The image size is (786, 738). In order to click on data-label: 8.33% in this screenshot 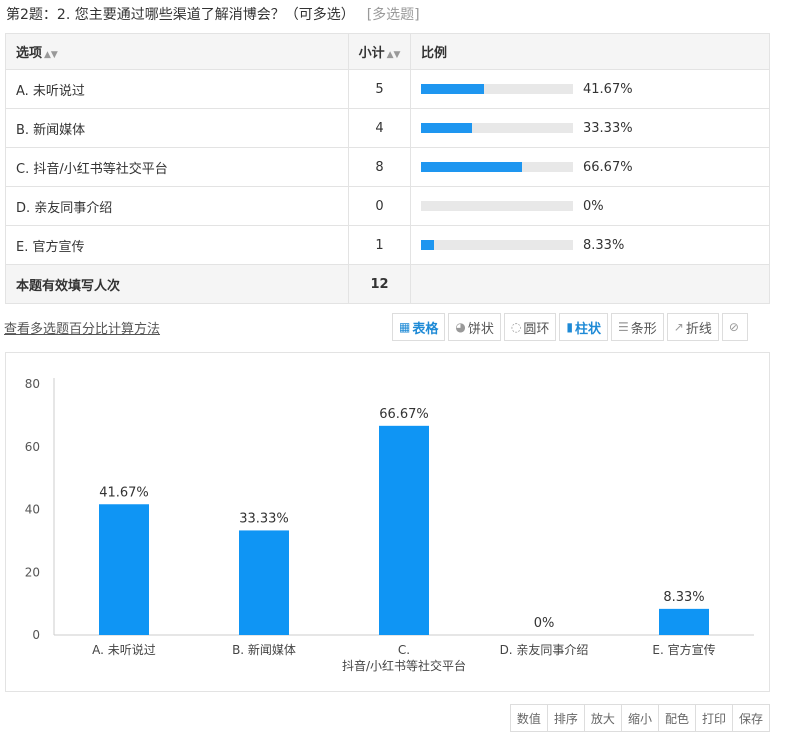, I will do `click(683, 597)`.